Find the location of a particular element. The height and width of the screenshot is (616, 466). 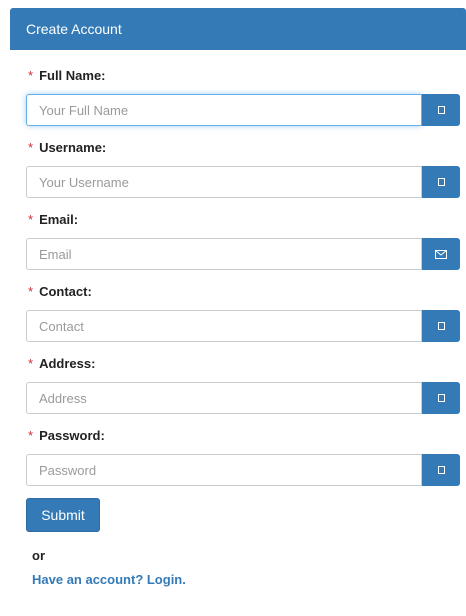

panel-title: Create Account is located at coordinates (238, 29).